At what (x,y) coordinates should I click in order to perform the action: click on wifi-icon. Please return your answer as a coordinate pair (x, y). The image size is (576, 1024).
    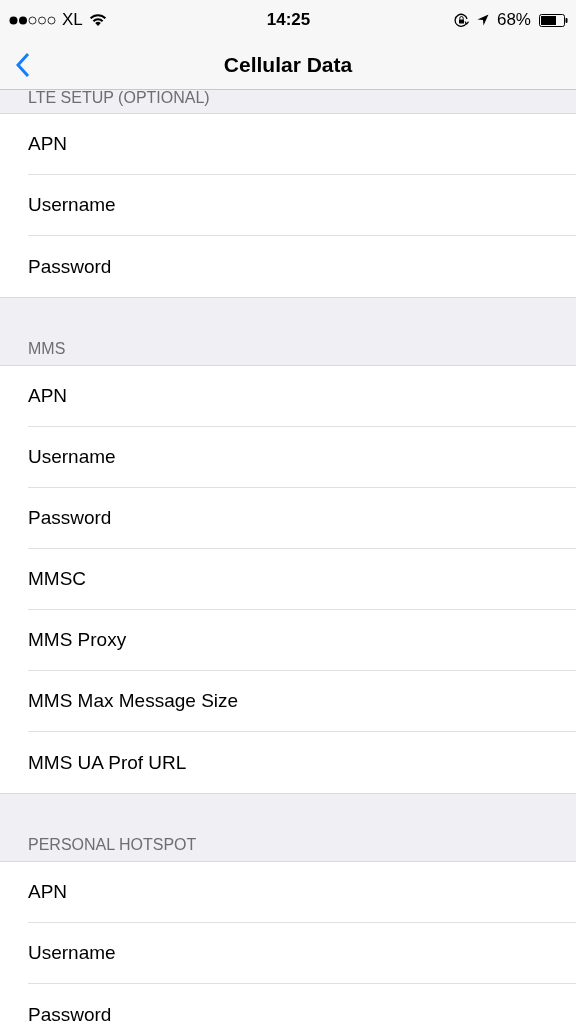
    Looking at the image, I should click on (97, 20).